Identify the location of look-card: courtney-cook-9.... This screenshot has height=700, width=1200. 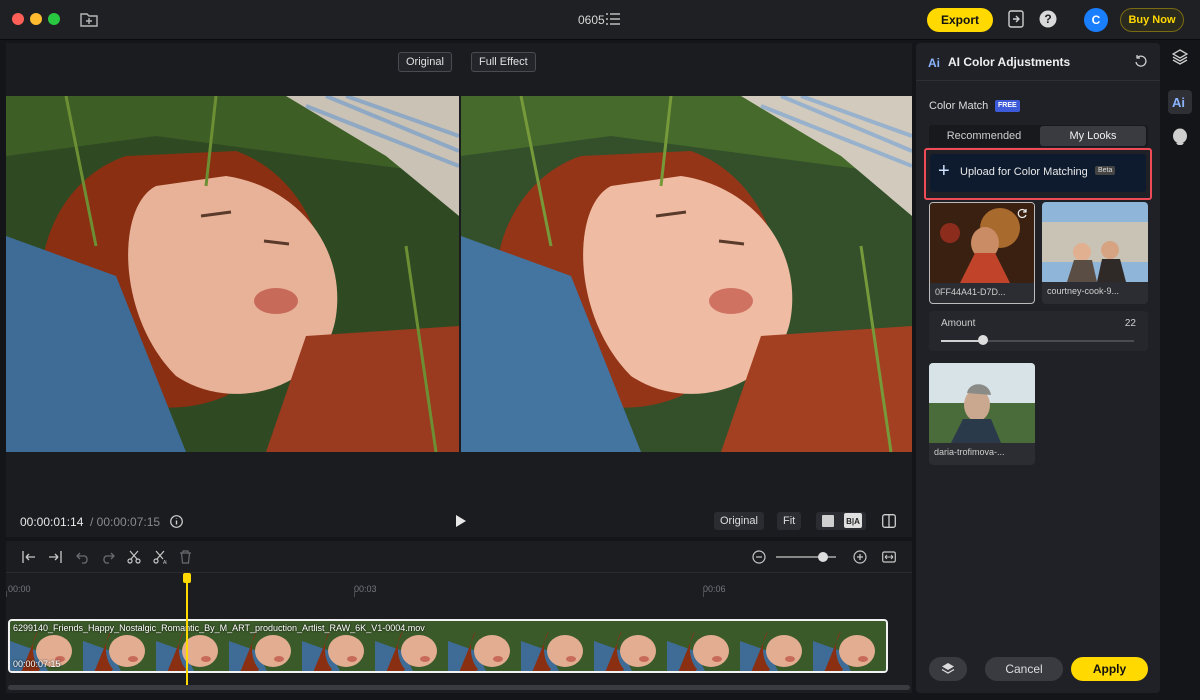
(1095, 253).